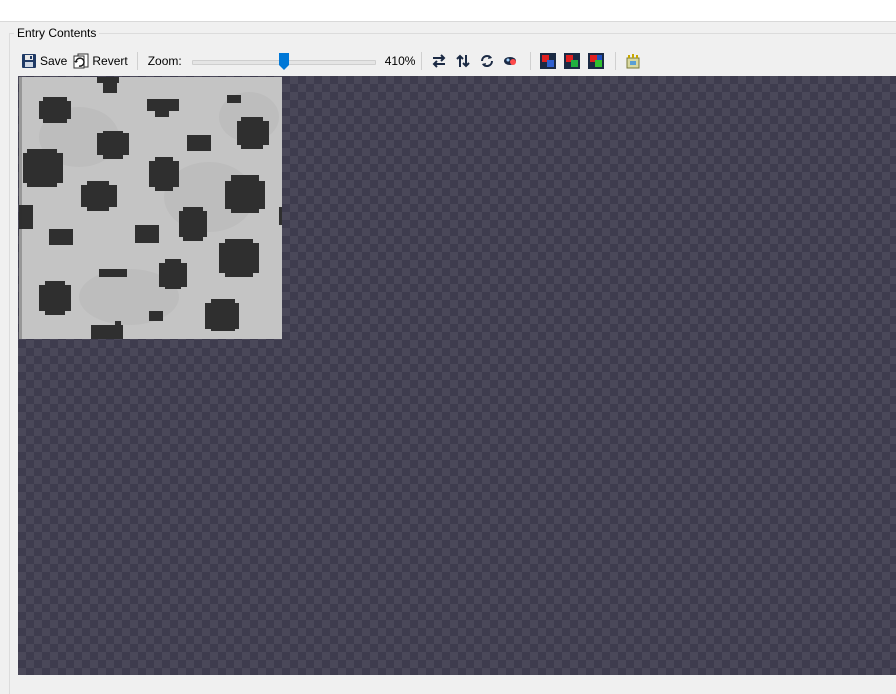 The width and height of the screenshot is (896, 694). I want to click on zoom-slider, so click(283, 61).